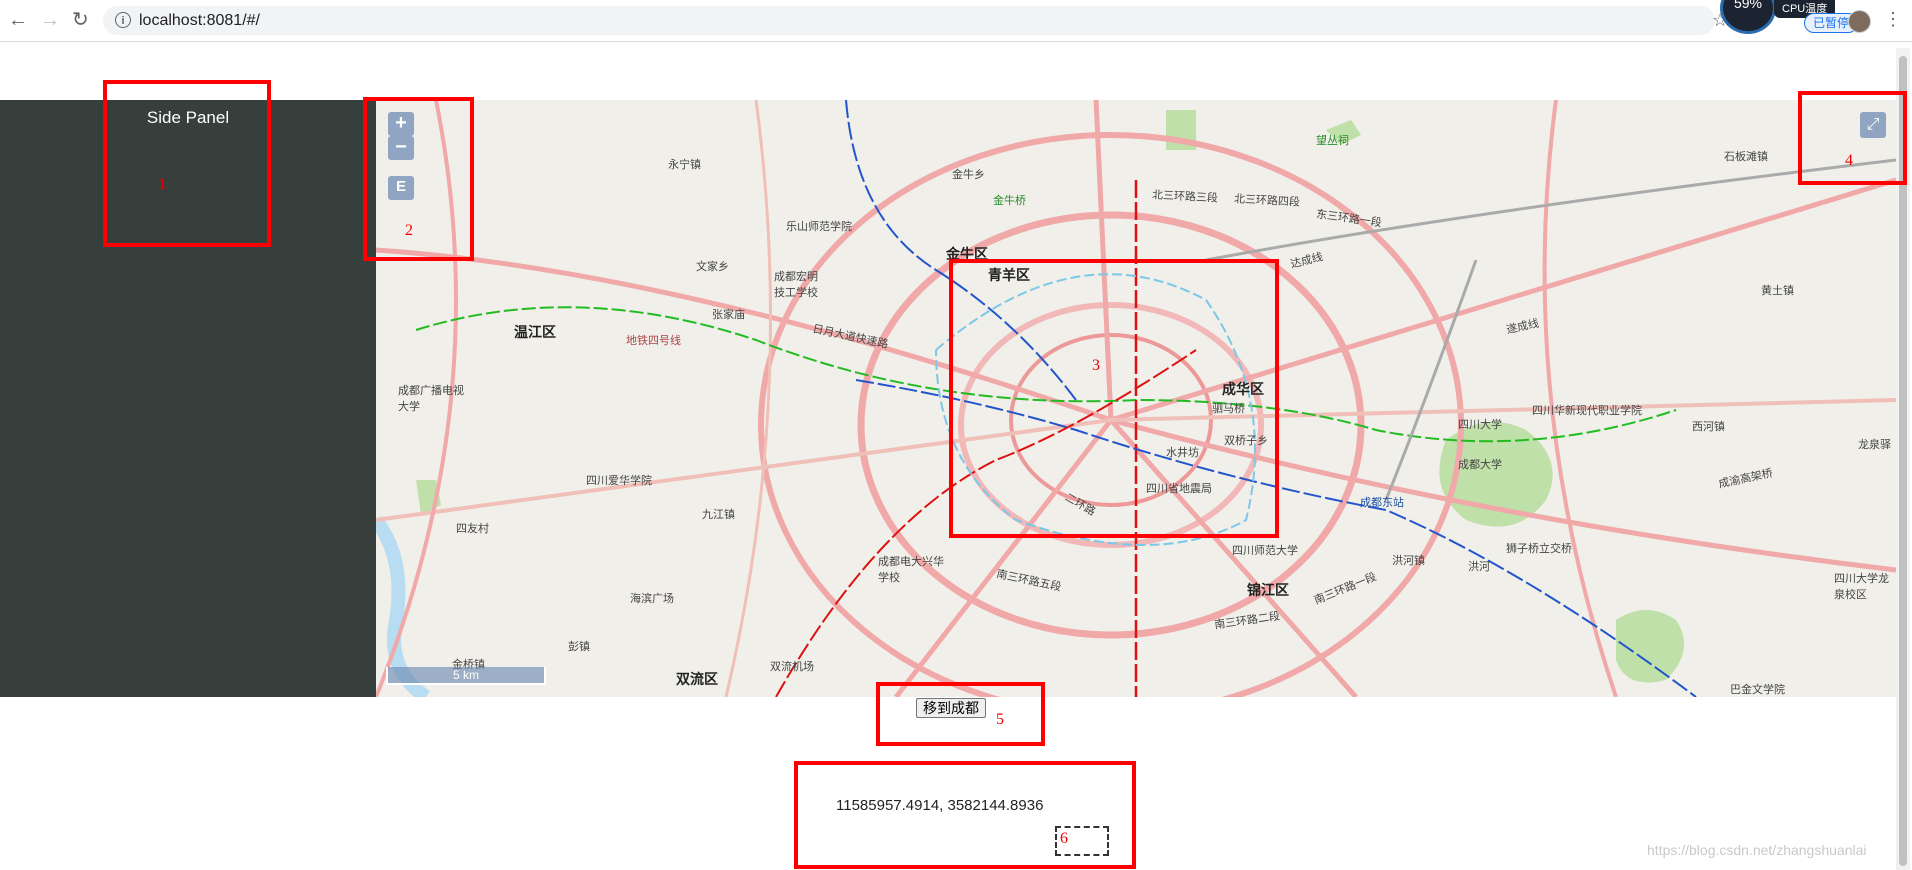 This screenshot has width=1912, height=870. I want to click on road-label: 北三环路四段, so click(1267, 201).